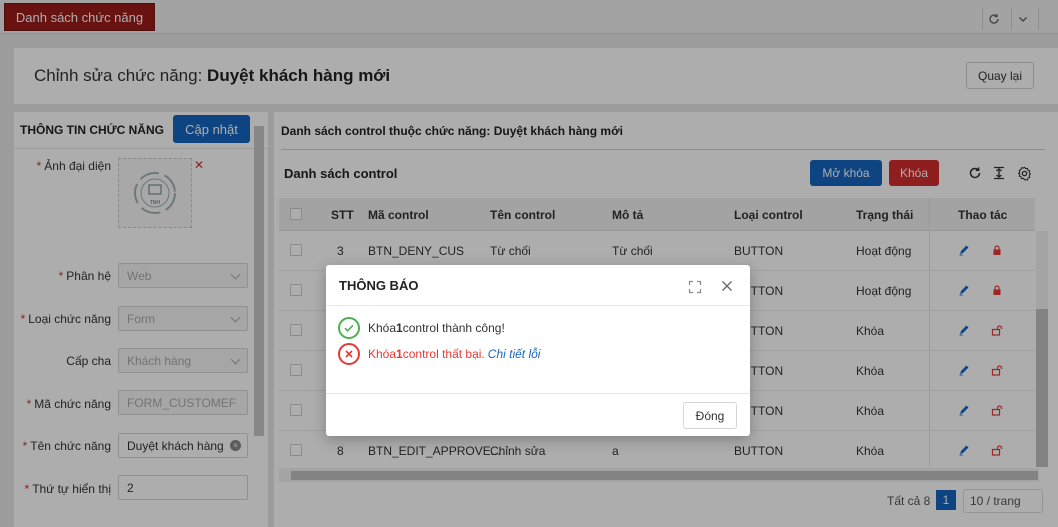 The width and height of the screenshot is (1058, 527). What do you see at coordinates (349, 328) in the screenshot?
I see `check-circle-icon` at bounding box center [349, 328].